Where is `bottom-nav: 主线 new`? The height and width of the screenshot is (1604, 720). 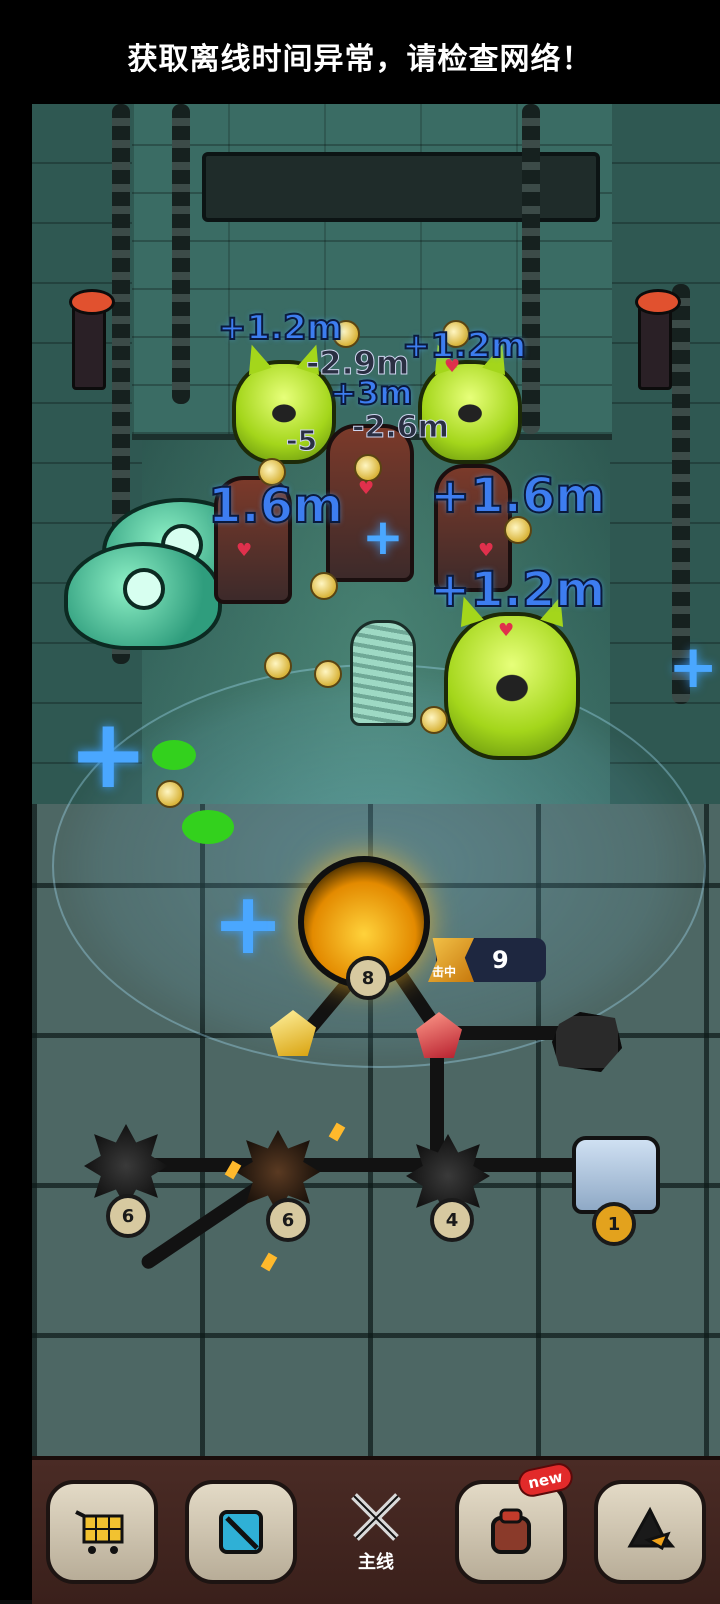
bottom-nav: 主线 new is located at coordinates (376, 1530).